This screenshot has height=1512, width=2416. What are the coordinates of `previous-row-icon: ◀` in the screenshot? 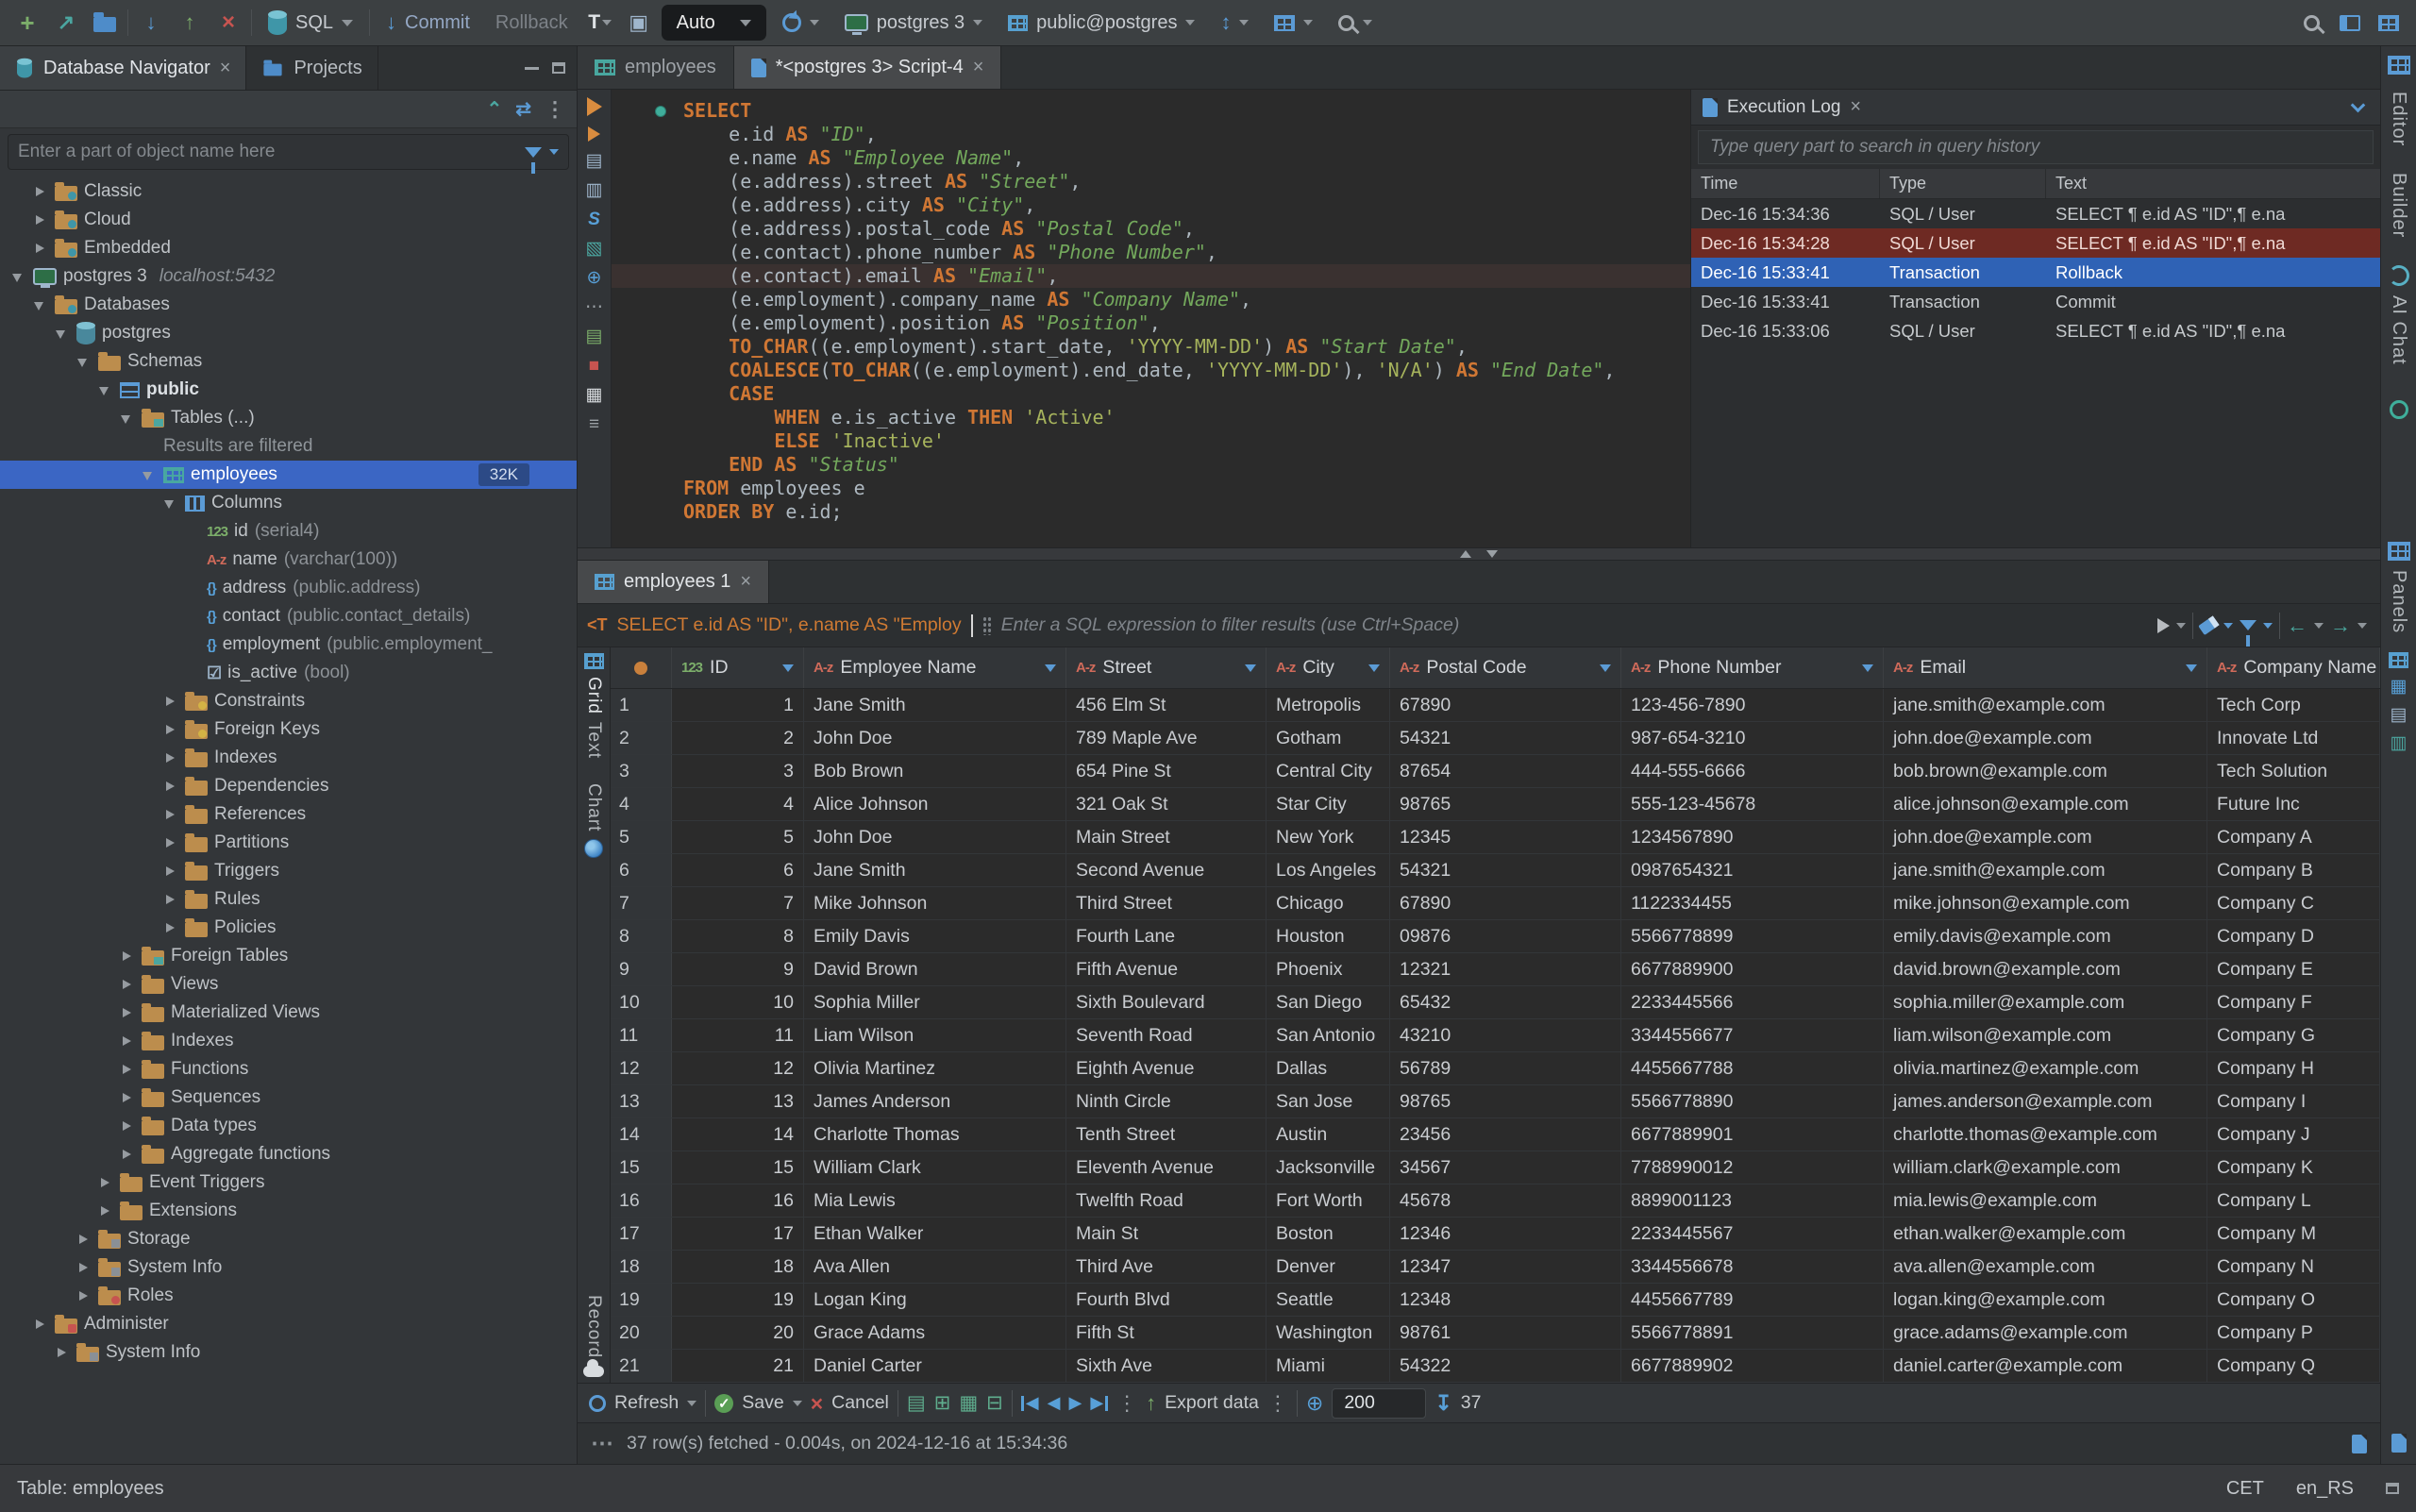 It's located at (1054, 1403).